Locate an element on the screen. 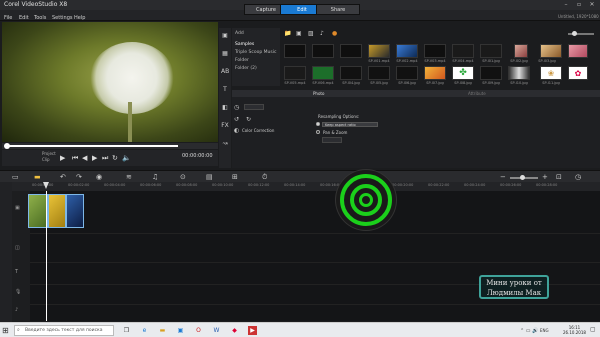  sound-mixer-icon: ≋ is located at coordinates (129, 177).